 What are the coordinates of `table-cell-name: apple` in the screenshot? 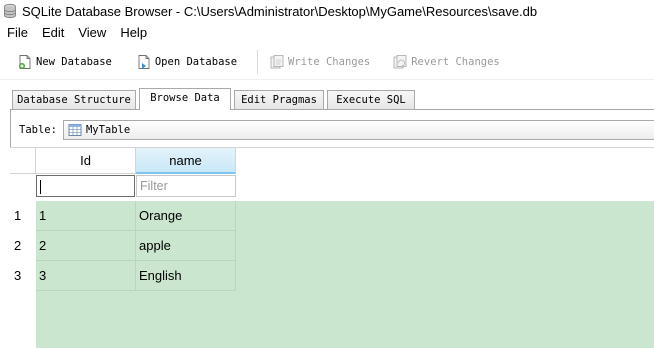 It's located at (186, 246).